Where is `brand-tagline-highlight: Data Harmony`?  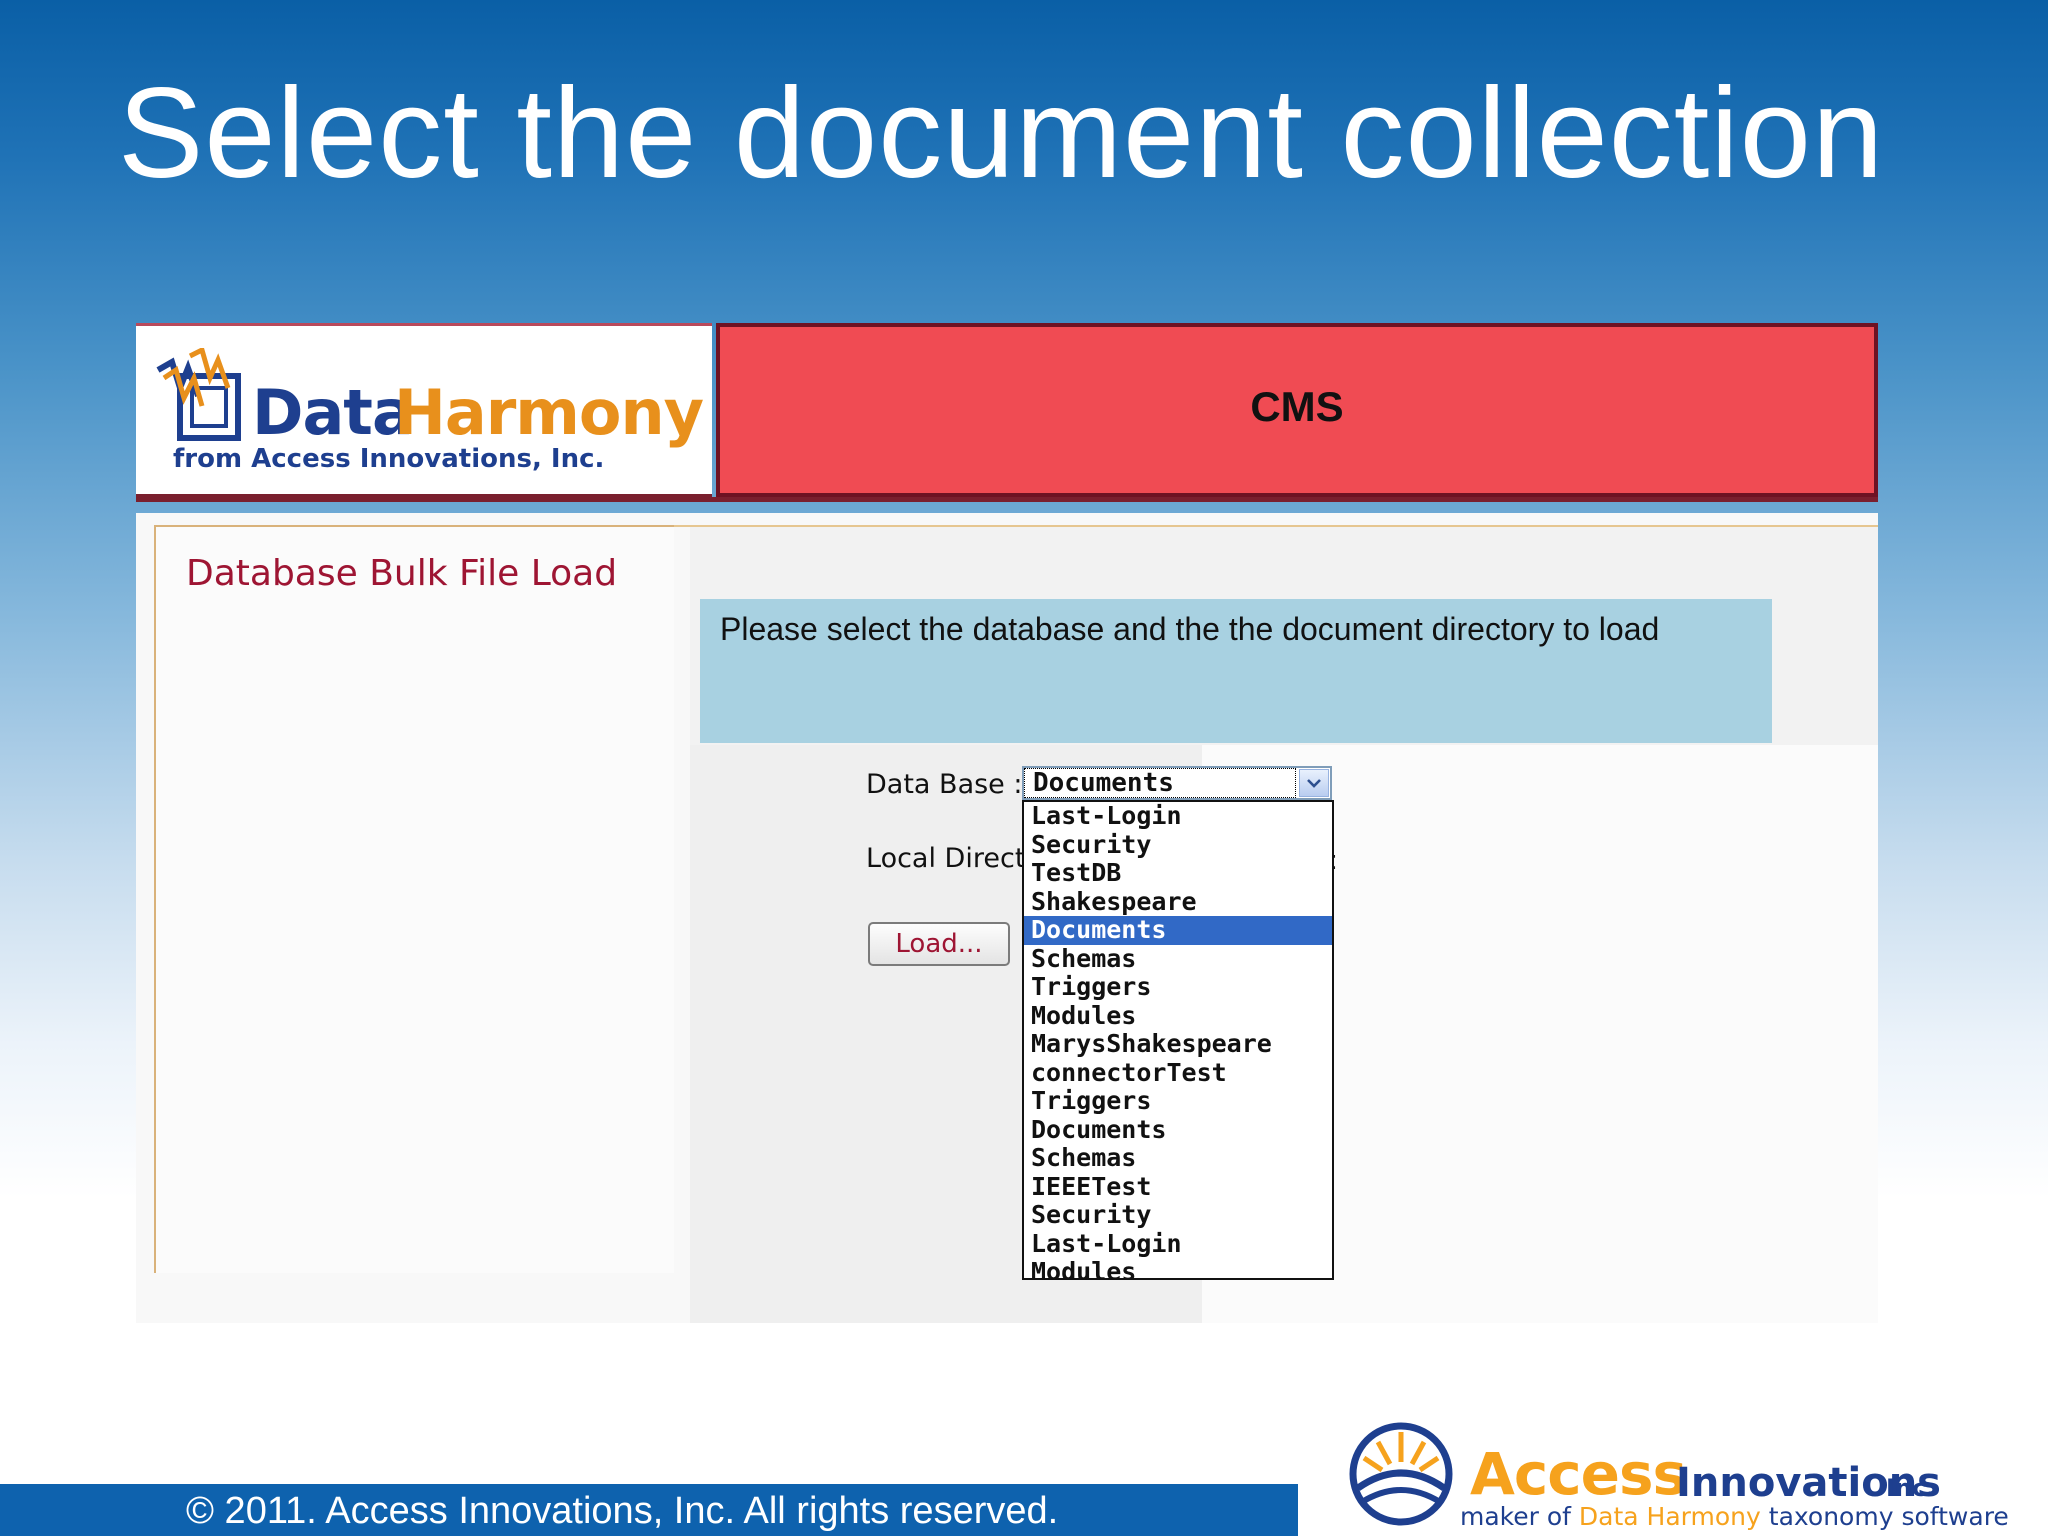
brand-tagline-highlight: Data Harmony is located at coordinates (1669, 1516).